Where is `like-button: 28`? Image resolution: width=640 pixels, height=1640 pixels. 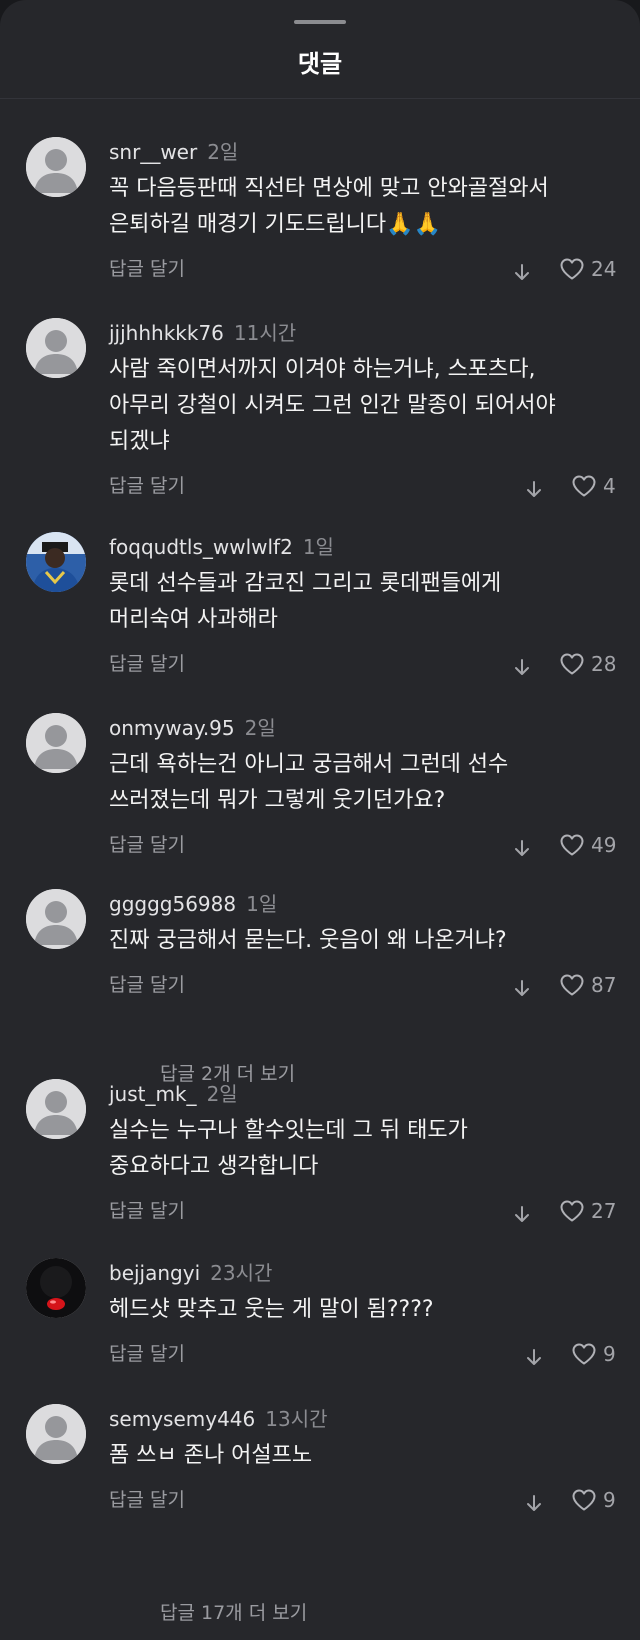
like-button: 28 is located at coordinates (587, 664).